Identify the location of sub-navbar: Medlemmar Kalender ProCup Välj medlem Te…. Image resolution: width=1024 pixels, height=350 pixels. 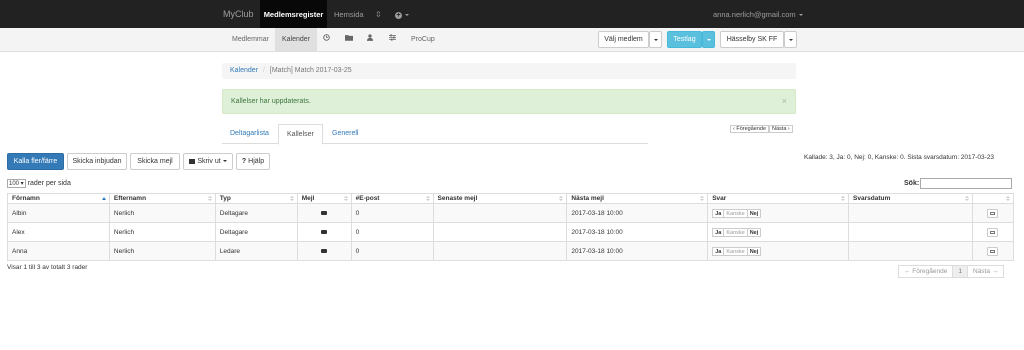
(512, 40).